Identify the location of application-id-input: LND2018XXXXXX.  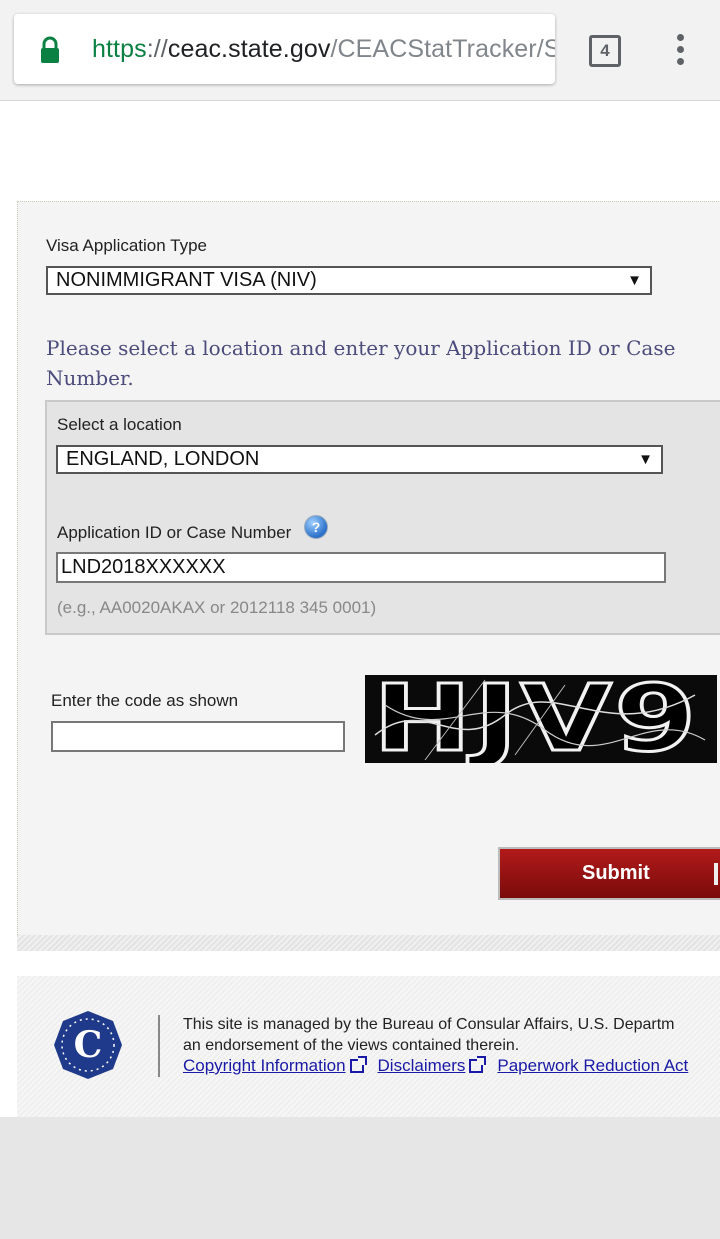
(361, 567).